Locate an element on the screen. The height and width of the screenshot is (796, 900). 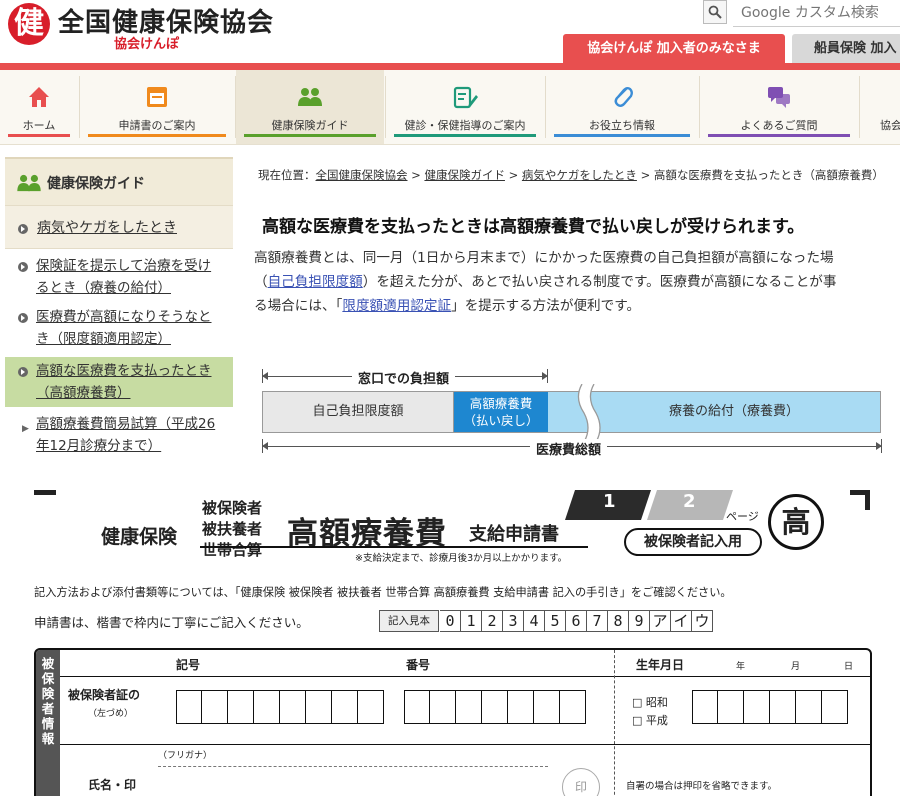
link-limit-cert: 限度額適用認定証 is located at coordinates (396, 306).